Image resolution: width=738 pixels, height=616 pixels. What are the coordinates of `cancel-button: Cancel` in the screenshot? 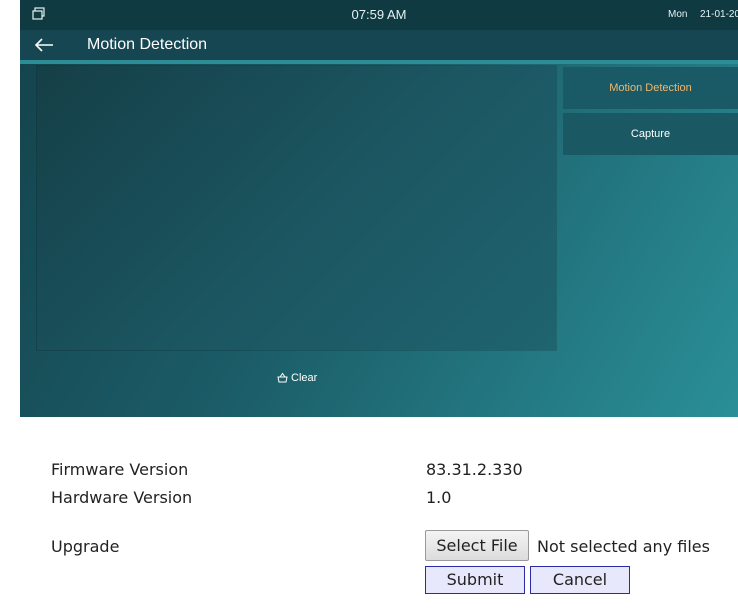 It's located at (580, 580).